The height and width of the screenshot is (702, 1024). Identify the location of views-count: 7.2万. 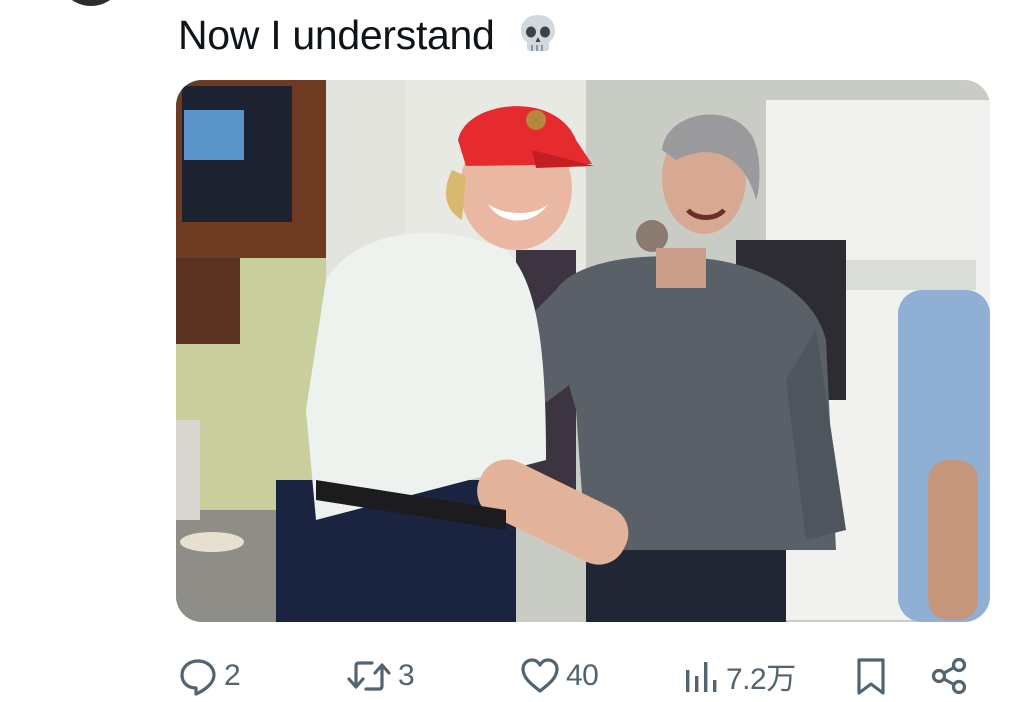
(761, 679).